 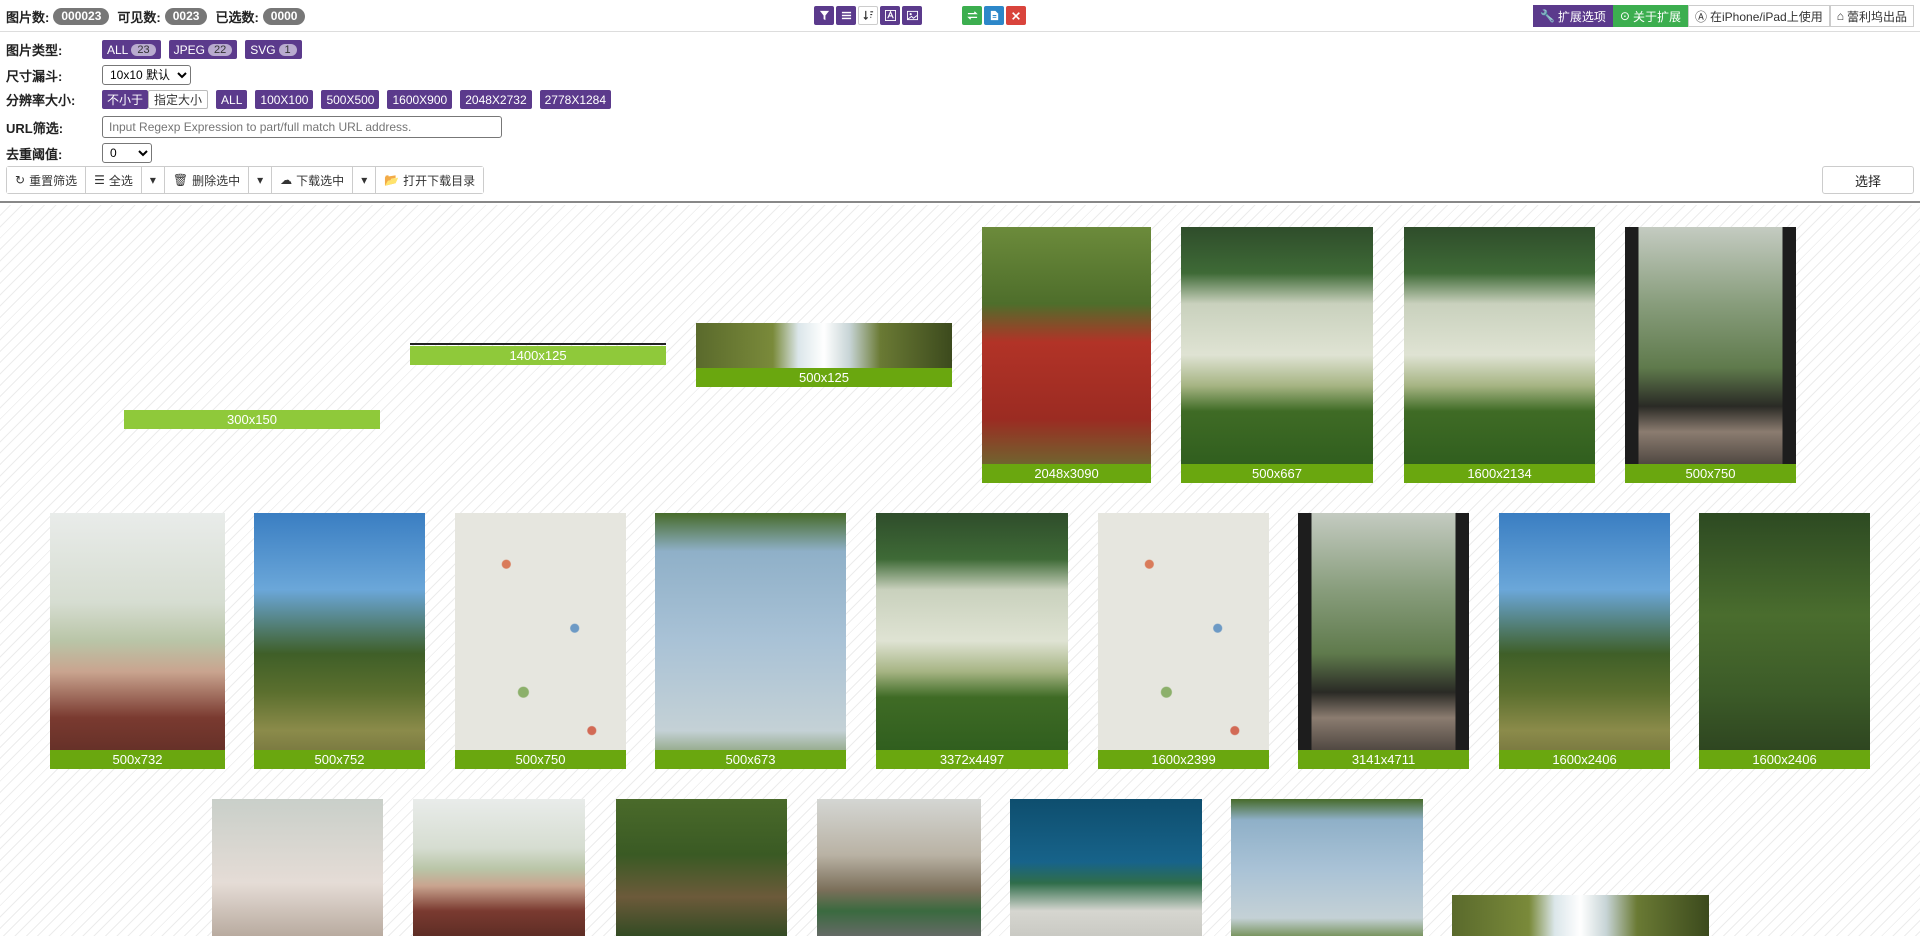 I want to click on image-card: 500x673, so click(x=750, y=641).